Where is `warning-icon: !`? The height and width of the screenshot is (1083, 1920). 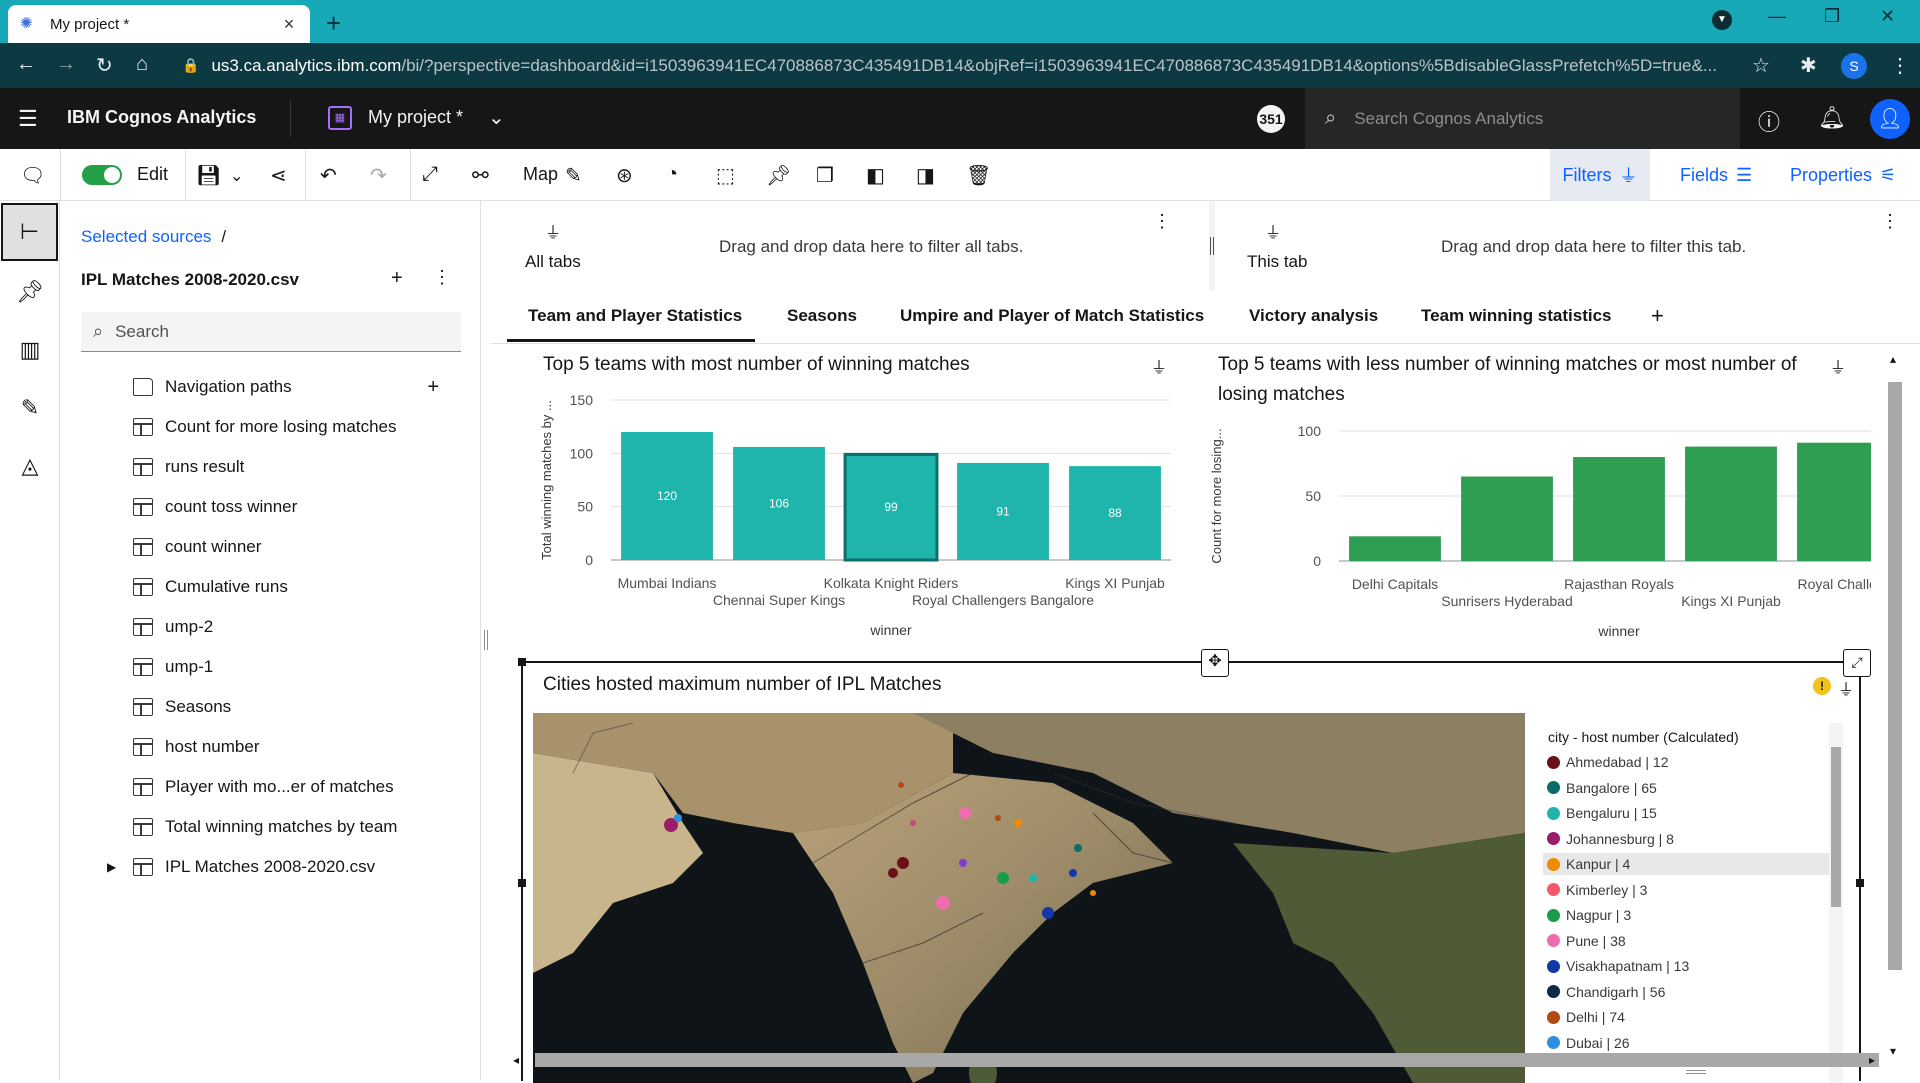 warning-icon: ! is located at coordinates (1822, 686).